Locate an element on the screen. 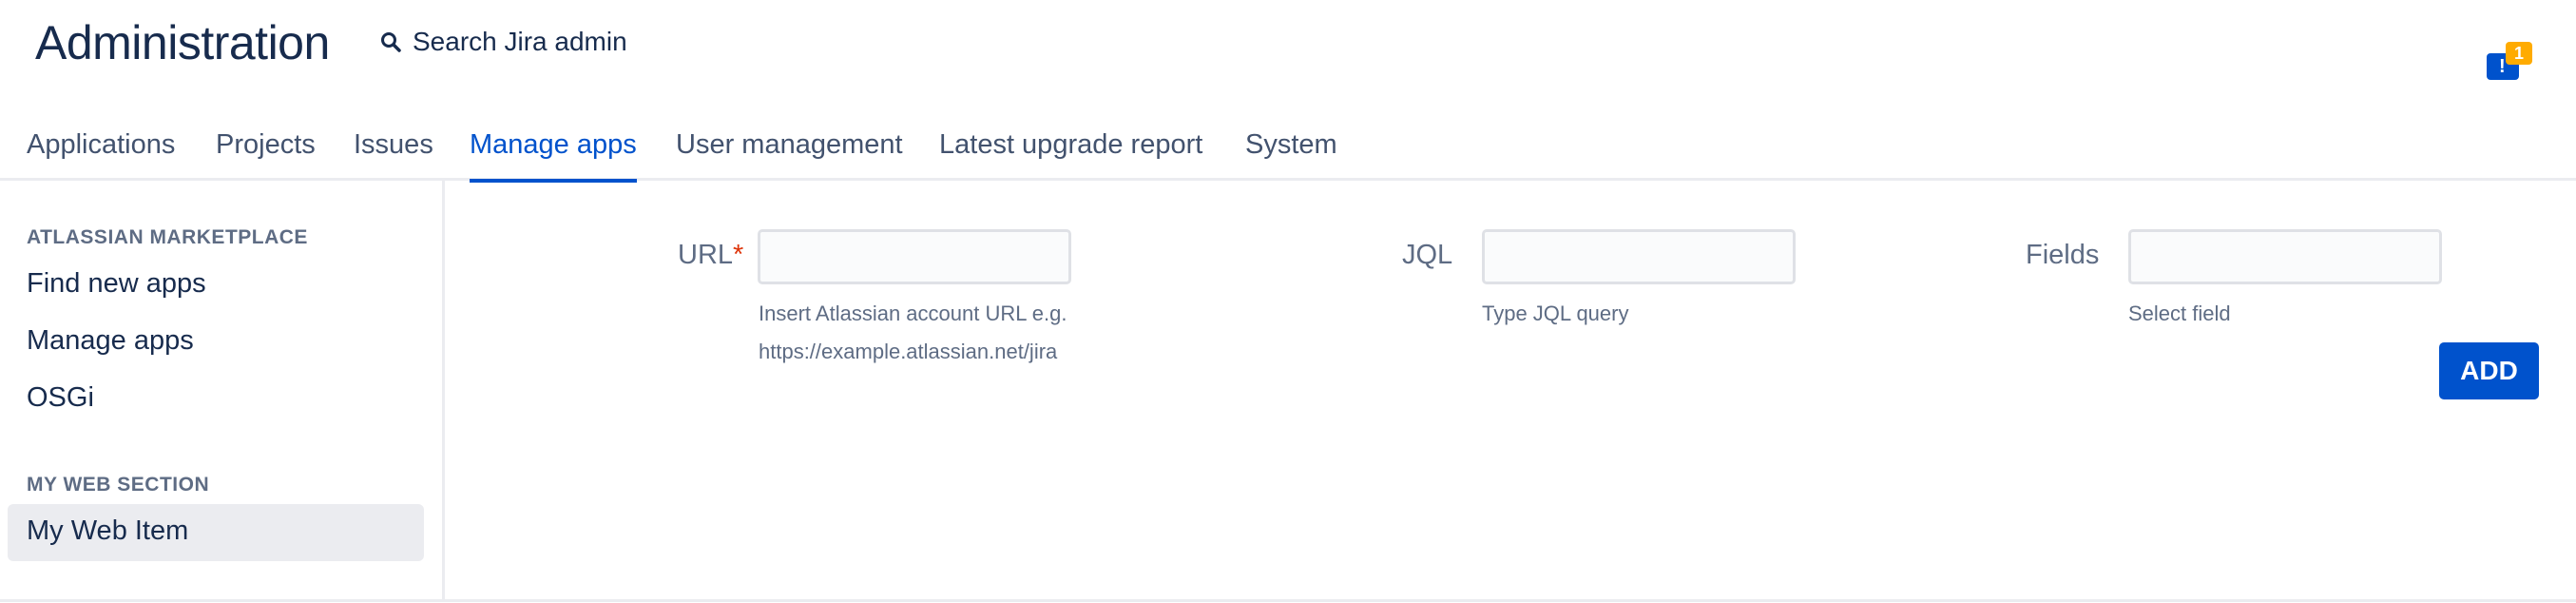  url-field is located at coordinates (914, 256).